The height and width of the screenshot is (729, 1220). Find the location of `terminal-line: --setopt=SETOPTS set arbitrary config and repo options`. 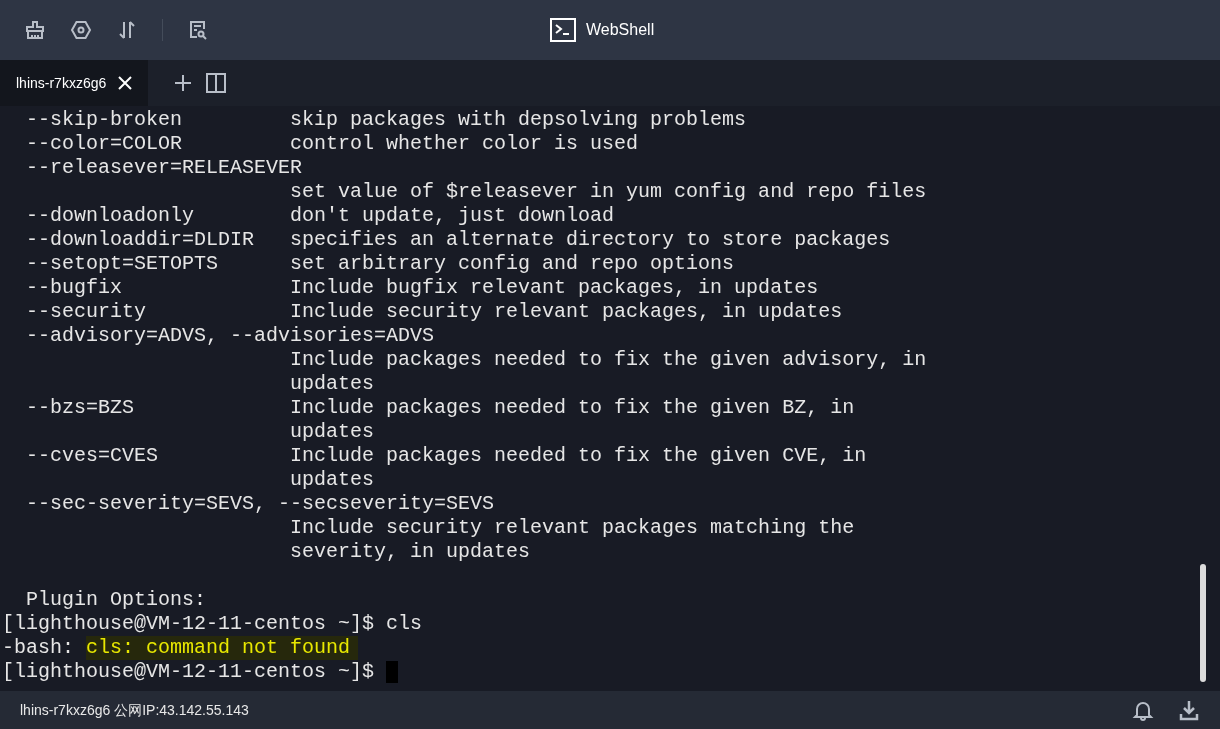

terminal-line: --setopt=SETOPTS set arbitrary config and repo options is located at coordinates (380, 264).